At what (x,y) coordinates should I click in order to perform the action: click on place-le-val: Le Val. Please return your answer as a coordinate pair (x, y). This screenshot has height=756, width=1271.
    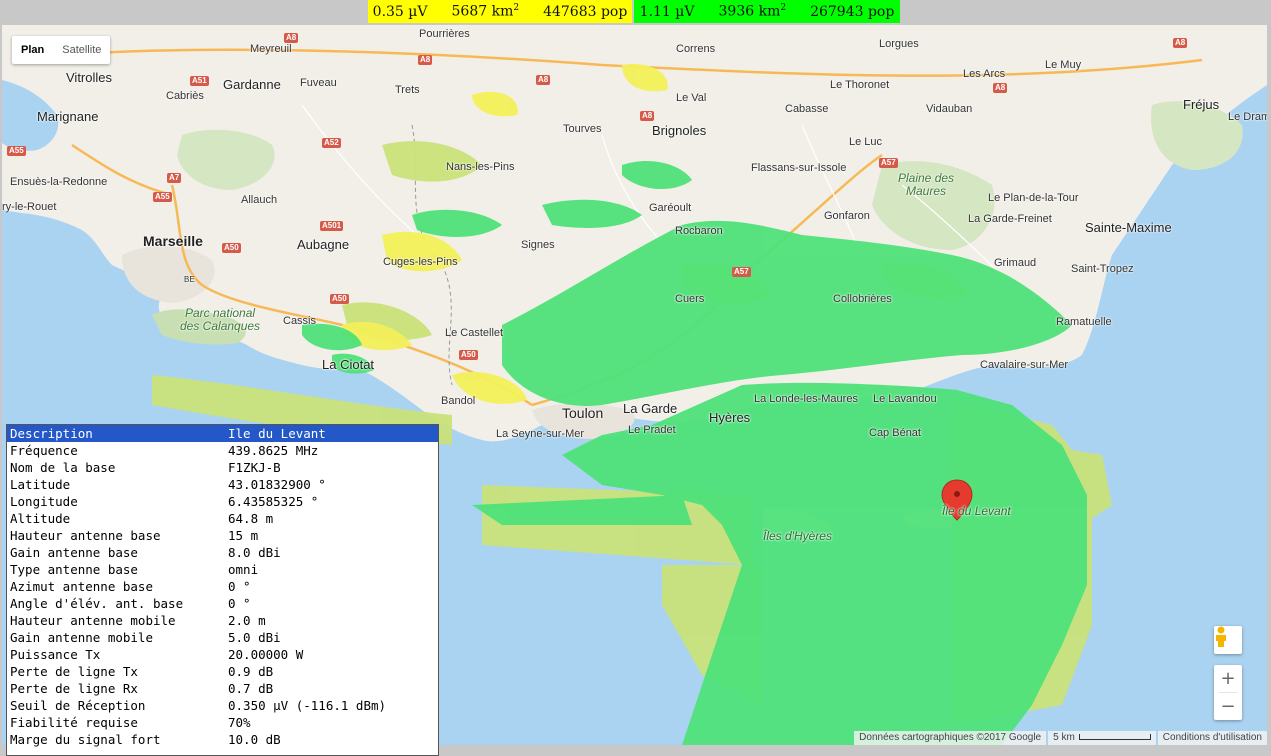
    Looking at the image, I should click on (691, 98).